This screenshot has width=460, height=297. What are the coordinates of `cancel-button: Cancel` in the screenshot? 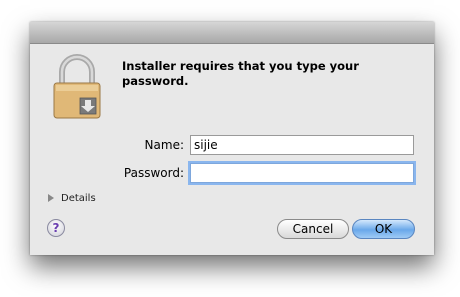 It's located at (313, 229).